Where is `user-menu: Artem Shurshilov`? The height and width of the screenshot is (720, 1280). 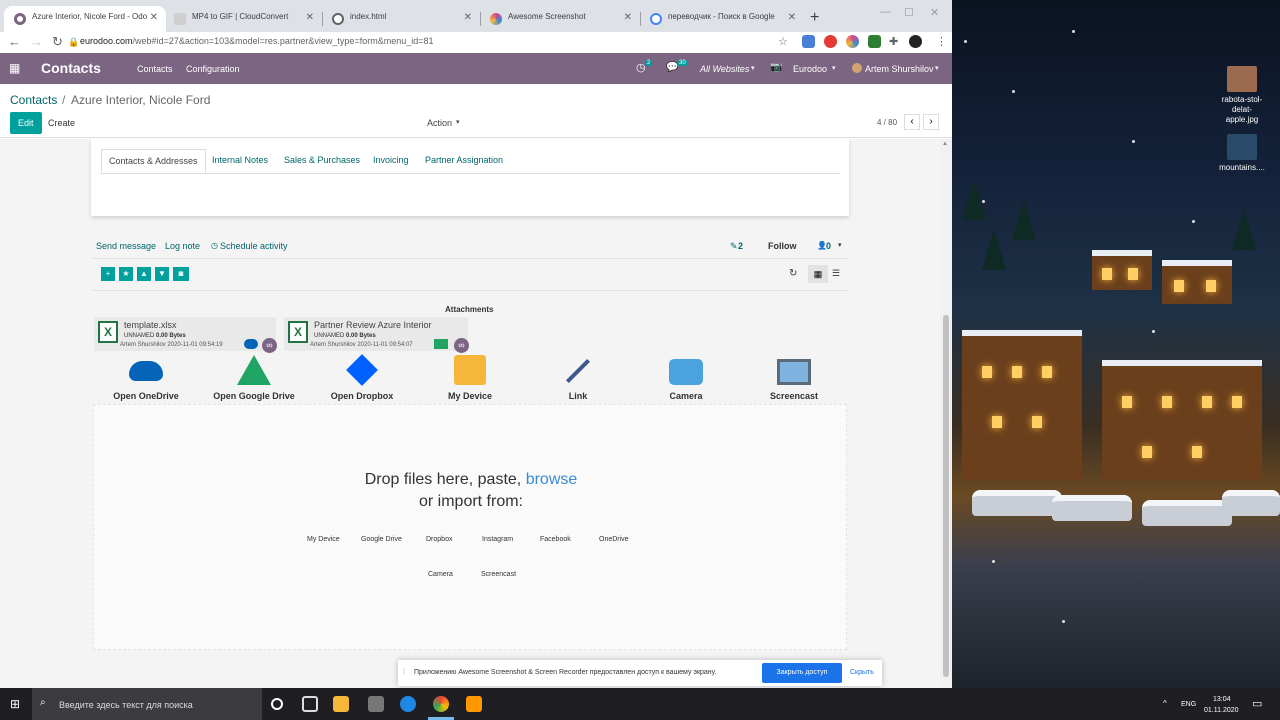 user-menu: Artem Shurshilov is located at coordinates (899, 69).